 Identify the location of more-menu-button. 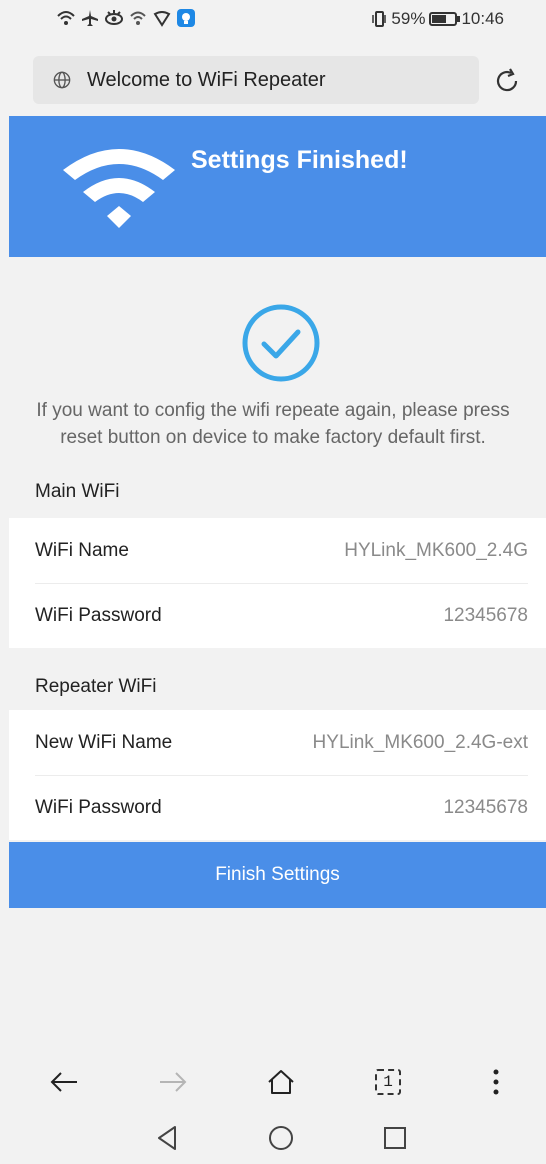
(496, 1082).